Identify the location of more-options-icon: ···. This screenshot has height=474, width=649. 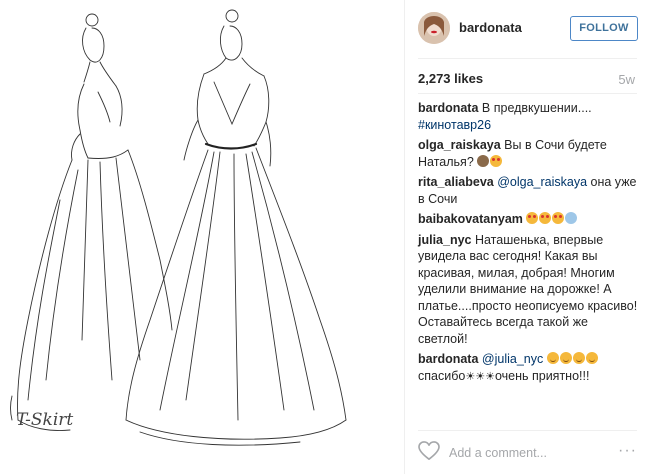
(627, 451).